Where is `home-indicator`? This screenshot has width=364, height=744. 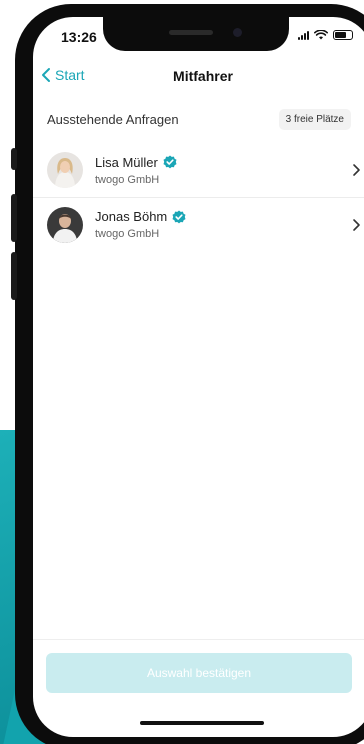 home-indicator is located at coordinates (202, 723).